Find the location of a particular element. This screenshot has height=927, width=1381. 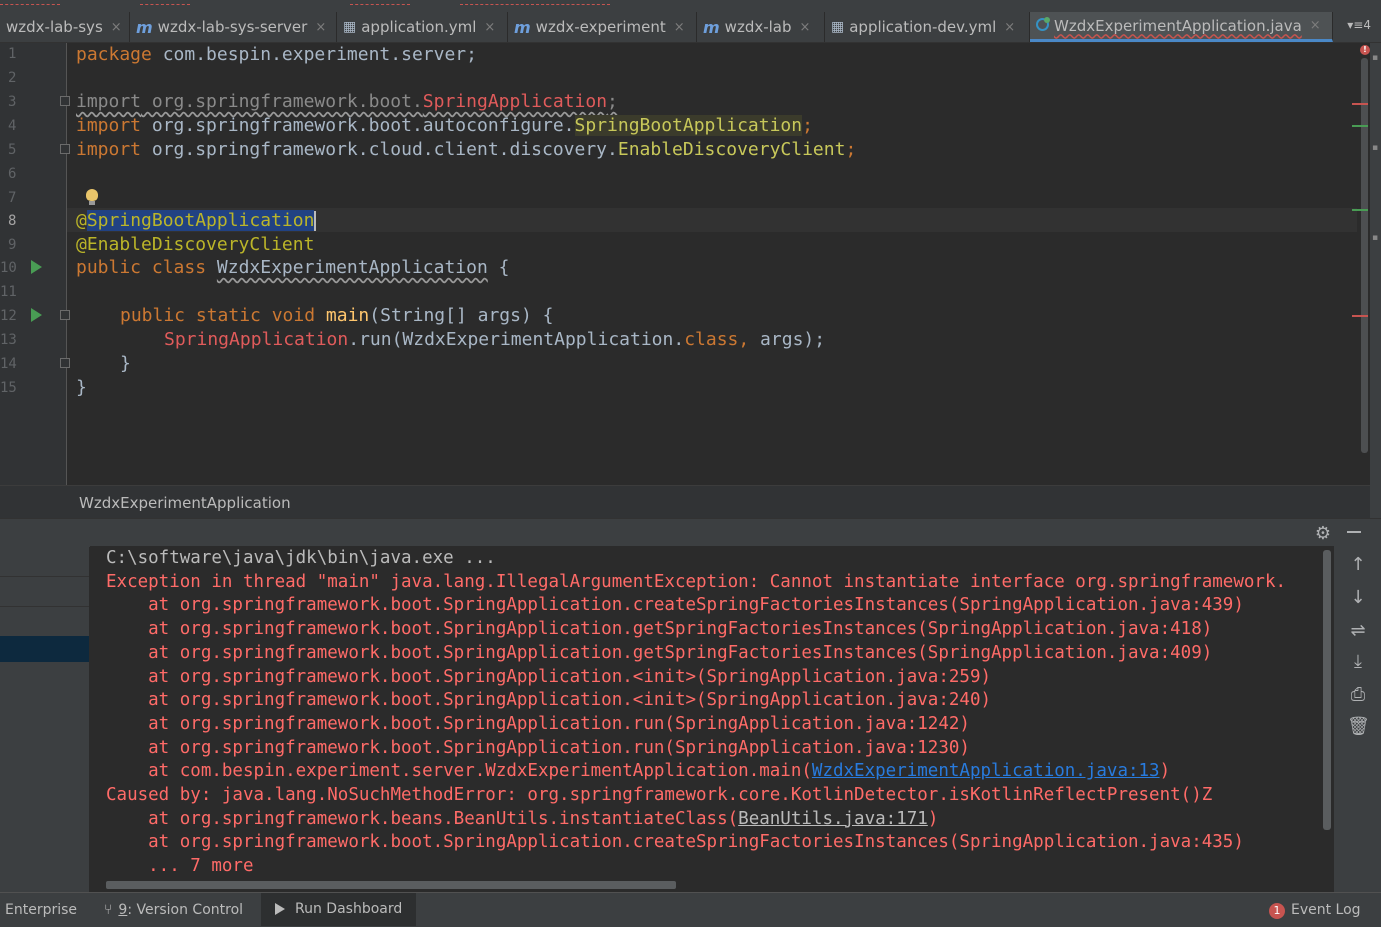

selected-annotation: SpringBootApplication is located at coordinates (200, 220).